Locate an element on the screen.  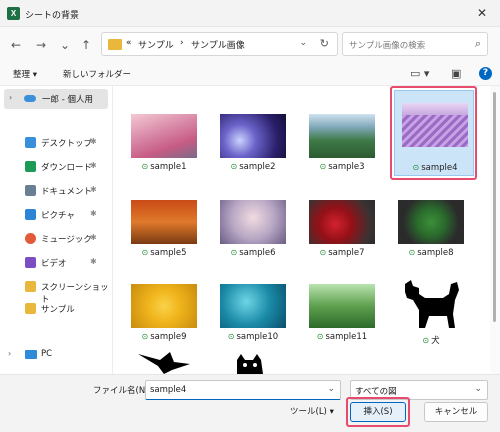
file-item: ⊙ sample2 is located at coordinates (253, 146).